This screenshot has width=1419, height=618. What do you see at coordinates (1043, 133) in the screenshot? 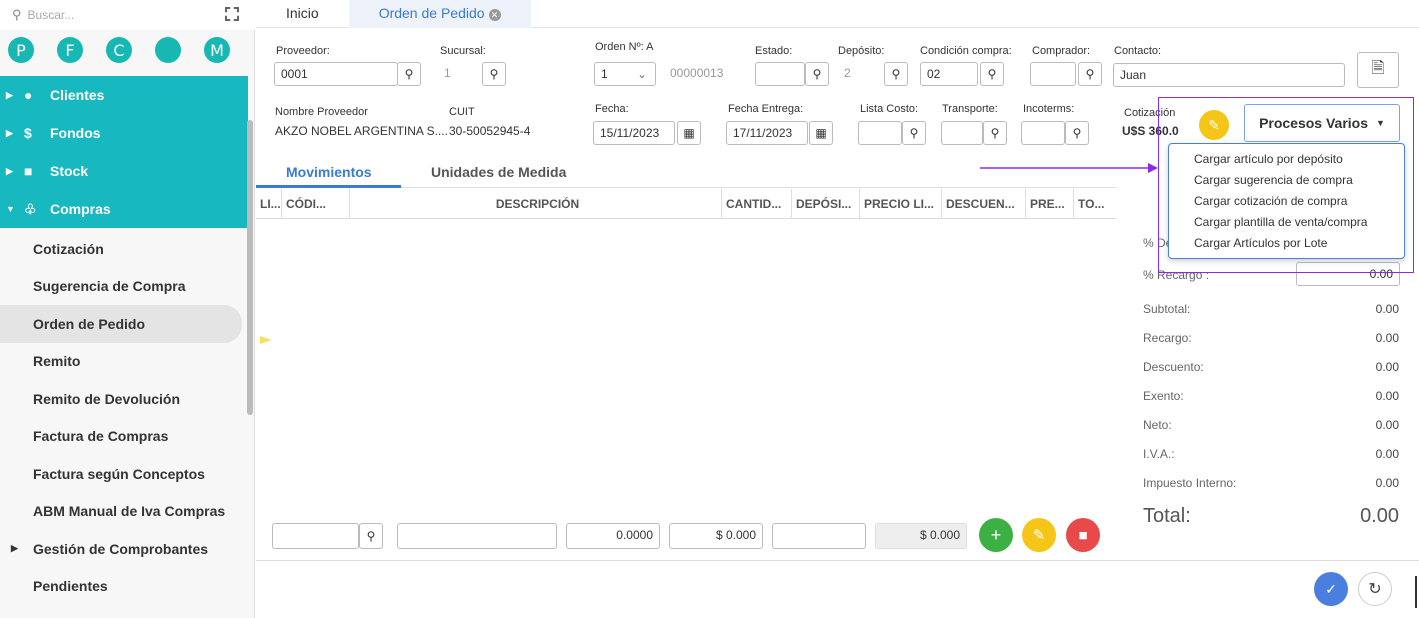
I see `incoterms-input` at bounding box center [1043, 133].